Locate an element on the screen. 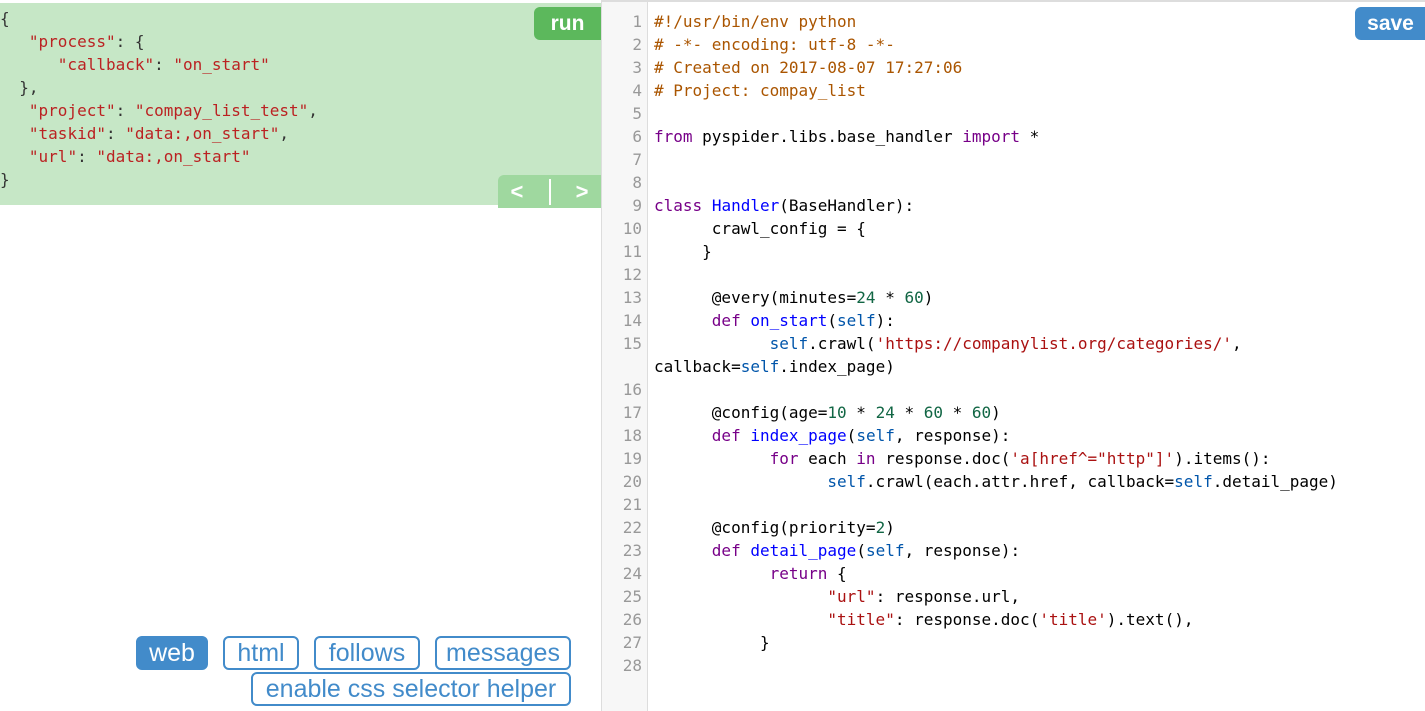  code-token: index_page is located at coordinates (798, 435).